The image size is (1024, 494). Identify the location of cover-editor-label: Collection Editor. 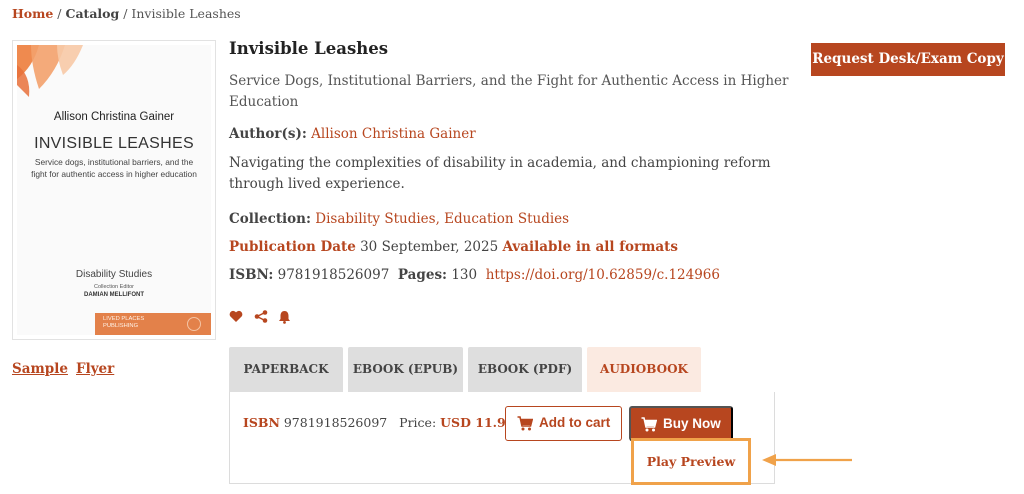
(114, 287).